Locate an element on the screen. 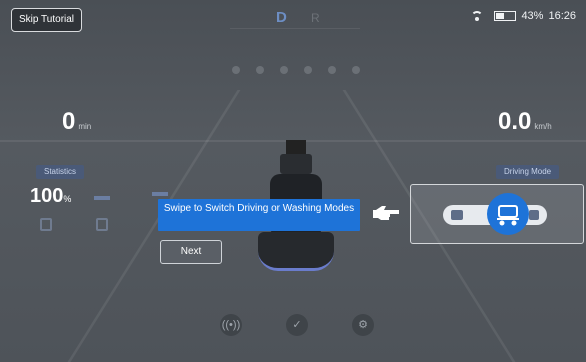 Image resolution: width=586 pixels, height=362 pixels. driving-cart-icon is located at coordinates (508, 215).